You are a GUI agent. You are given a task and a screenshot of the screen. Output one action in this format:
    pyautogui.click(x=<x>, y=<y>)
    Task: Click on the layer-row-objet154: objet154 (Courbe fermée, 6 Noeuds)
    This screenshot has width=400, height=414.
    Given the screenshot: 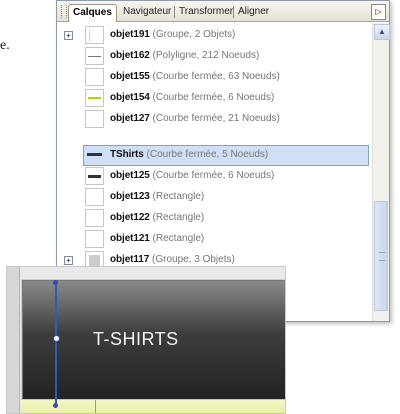 What is the action you would take?
    pyautogui.click(x=213, y=98)
    